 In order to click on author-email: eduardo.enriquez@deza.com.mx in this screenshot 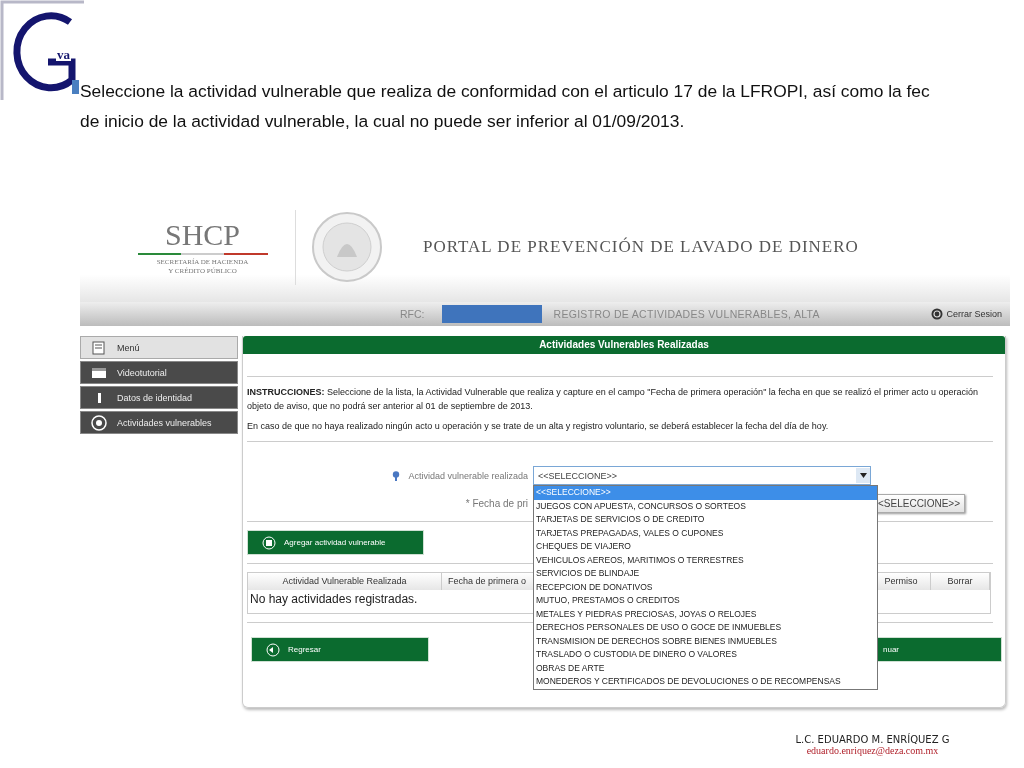, I will do `click(872, 750)`.